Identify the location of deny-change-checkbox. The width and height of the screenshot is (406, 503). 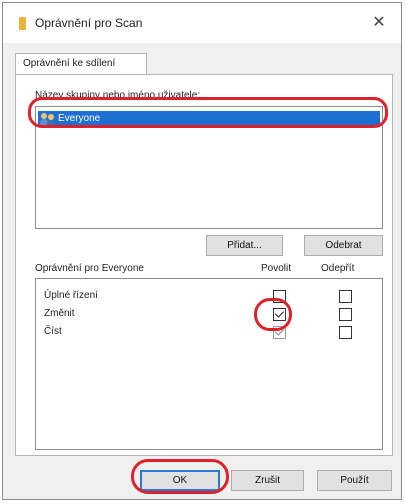
(345, 314).